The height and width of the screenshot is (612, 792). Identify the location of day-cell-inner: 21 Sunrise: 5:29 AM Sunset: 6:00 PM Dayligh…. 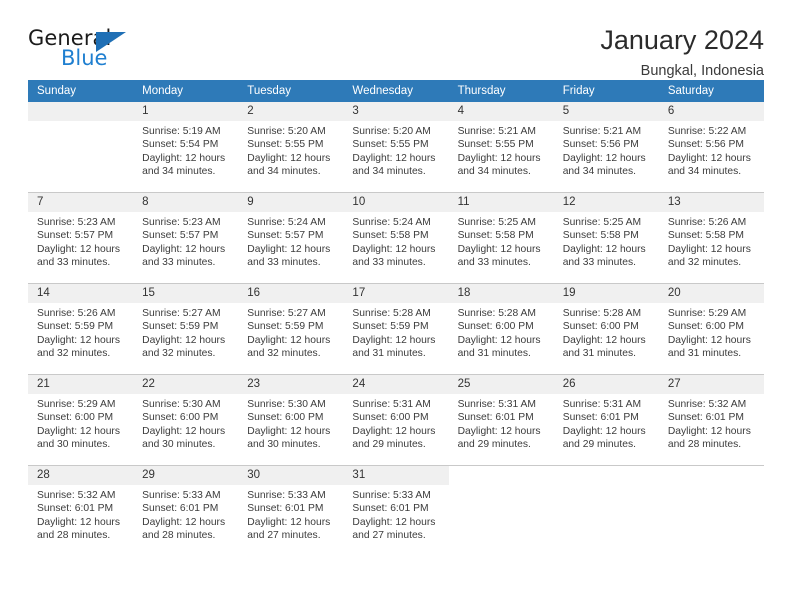
(81, 420).